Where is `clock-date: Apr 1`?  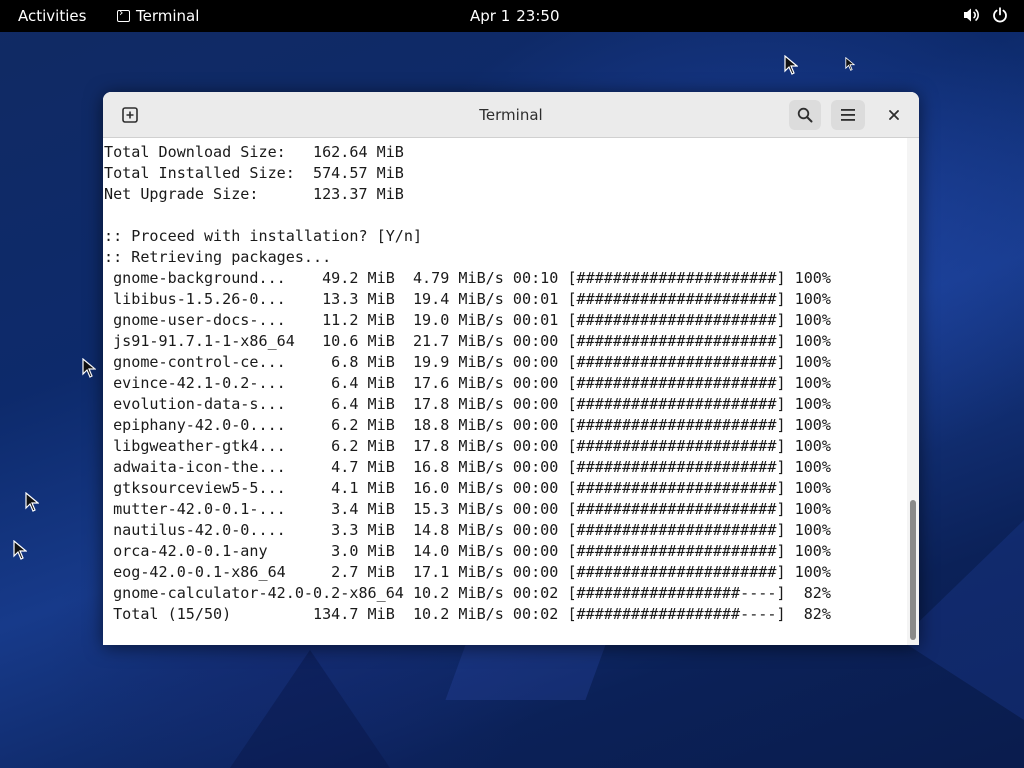
clock-date: Apr 1 is located at coordinates (490, 16).